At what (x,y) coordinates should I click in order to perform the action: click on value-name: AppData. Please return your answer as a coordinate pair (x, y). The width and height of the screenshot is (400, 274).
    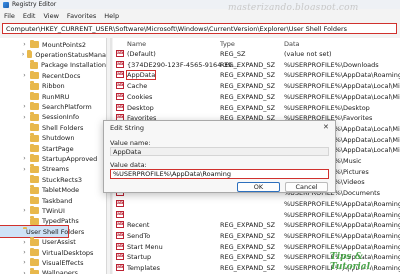
    Looking at the image, I should click on (141, 75).